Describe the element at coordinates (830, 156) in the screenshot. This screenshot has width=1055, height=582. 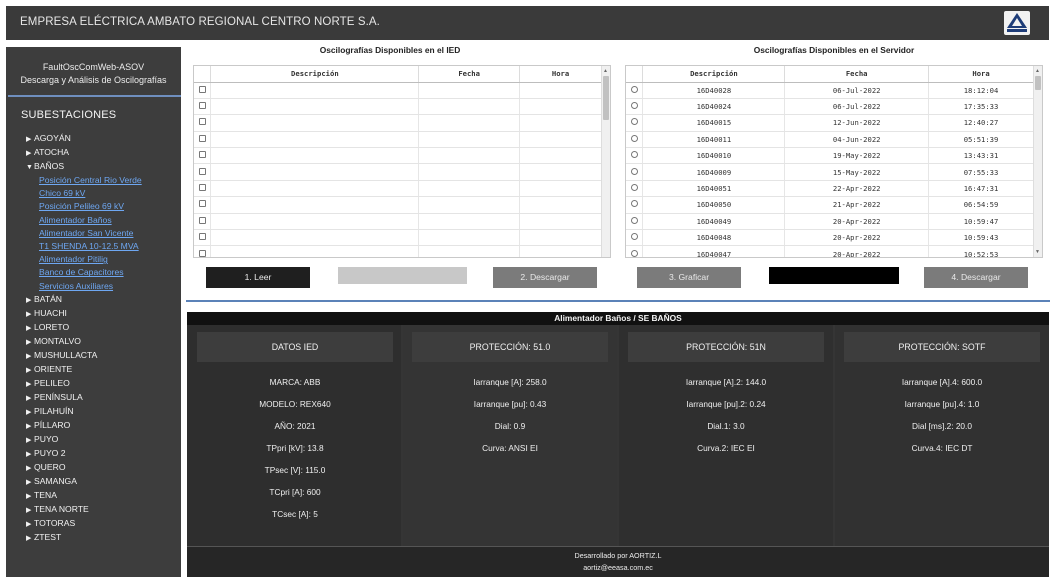
I see `table-row: 16D40010 19-May-2022 13:43:31` at that location.